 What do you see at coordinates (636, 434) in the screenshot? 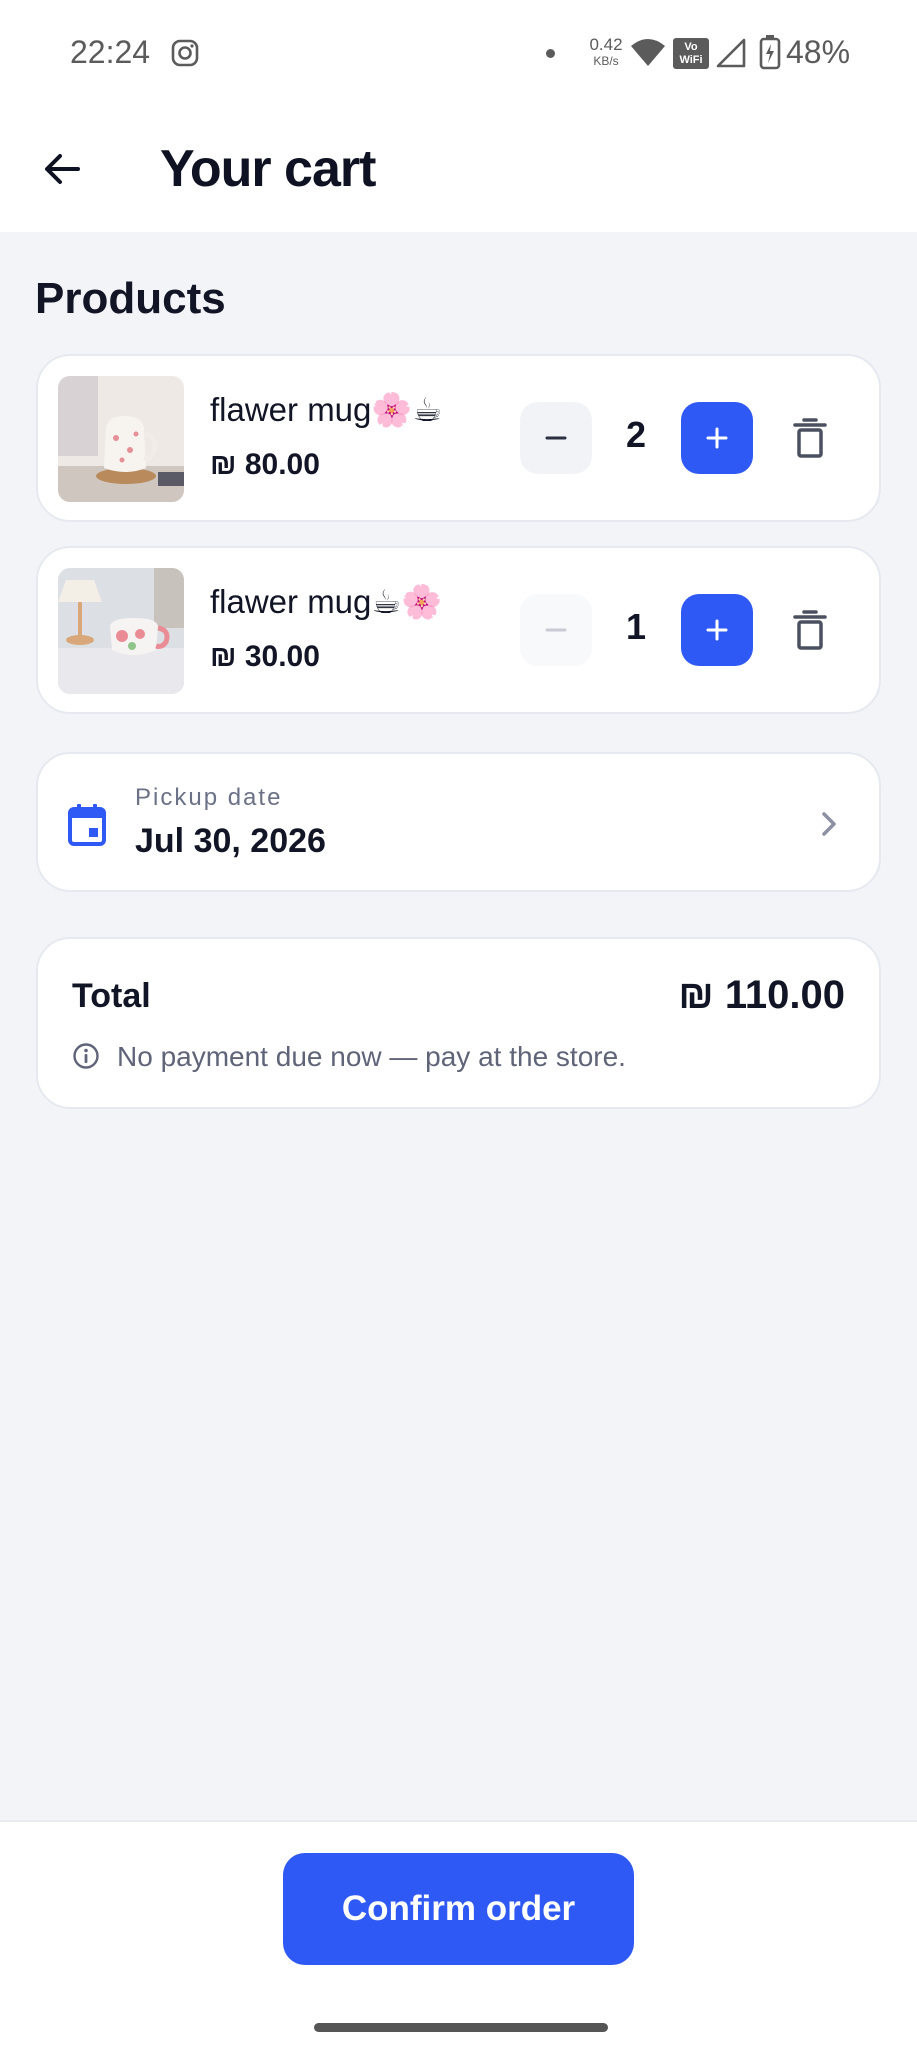
I see `quantity-value: 2` at bounding box center [636, 434].